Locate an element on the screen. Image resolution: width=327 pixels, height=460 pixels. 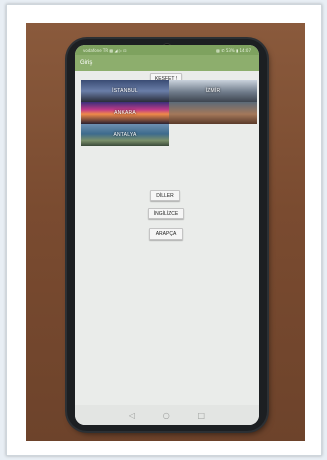
arabic-button: ARAPÇA is located at coordinates (166, 234).